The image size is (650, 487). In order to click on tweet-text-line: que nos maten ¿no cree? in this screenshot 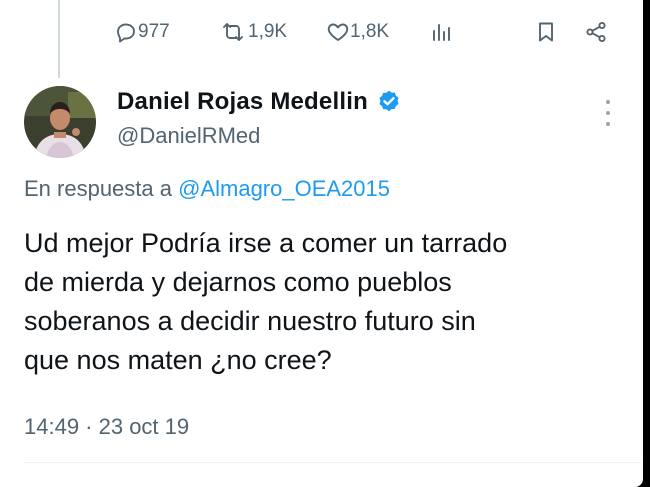, I will do `click(178, 360)`.